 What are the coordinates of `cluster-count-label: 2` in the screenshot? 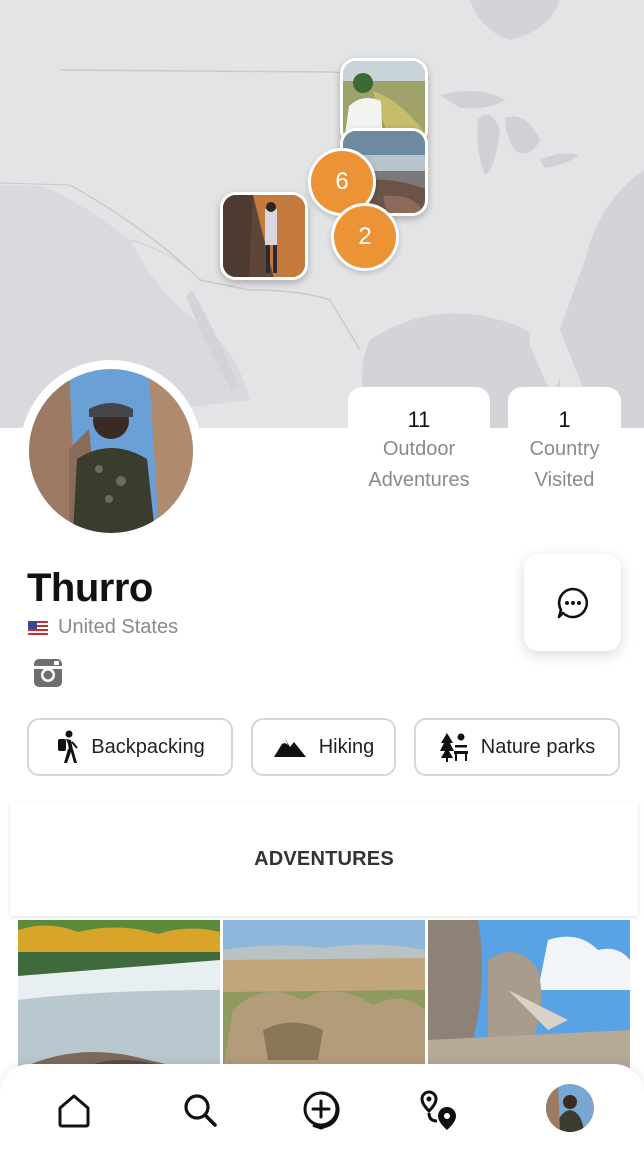 It's located at (365, 236).